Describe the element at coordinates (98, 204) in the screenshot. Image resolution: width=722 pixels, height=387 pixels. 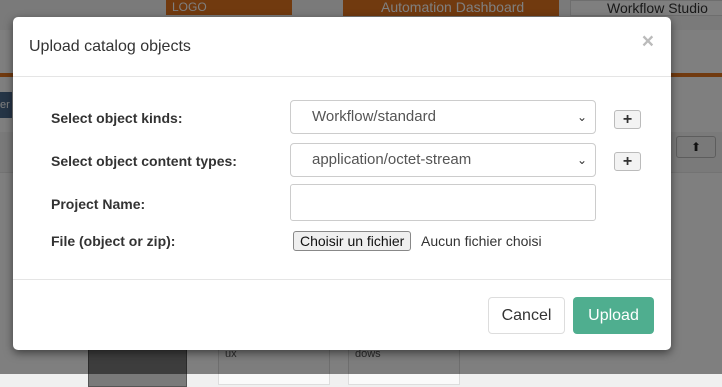
I see `project-name-label: Project Name:` at that location.